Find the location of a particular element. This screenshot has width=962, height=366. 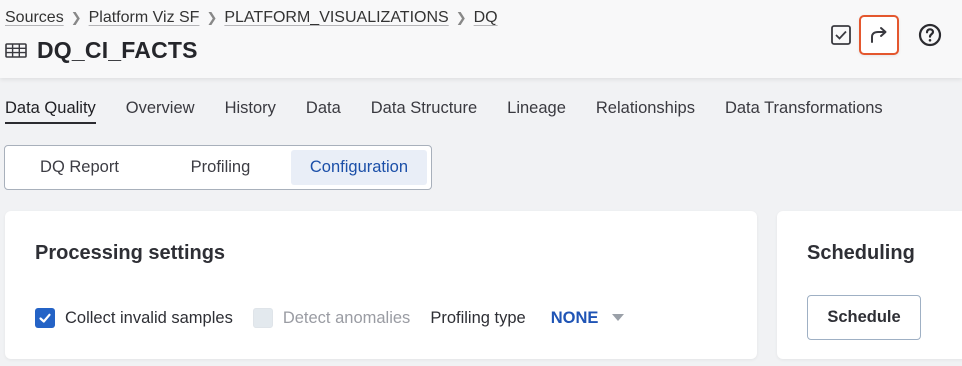

scheduling-card: Scheduling Schedule is located at coordinates (869, 285).